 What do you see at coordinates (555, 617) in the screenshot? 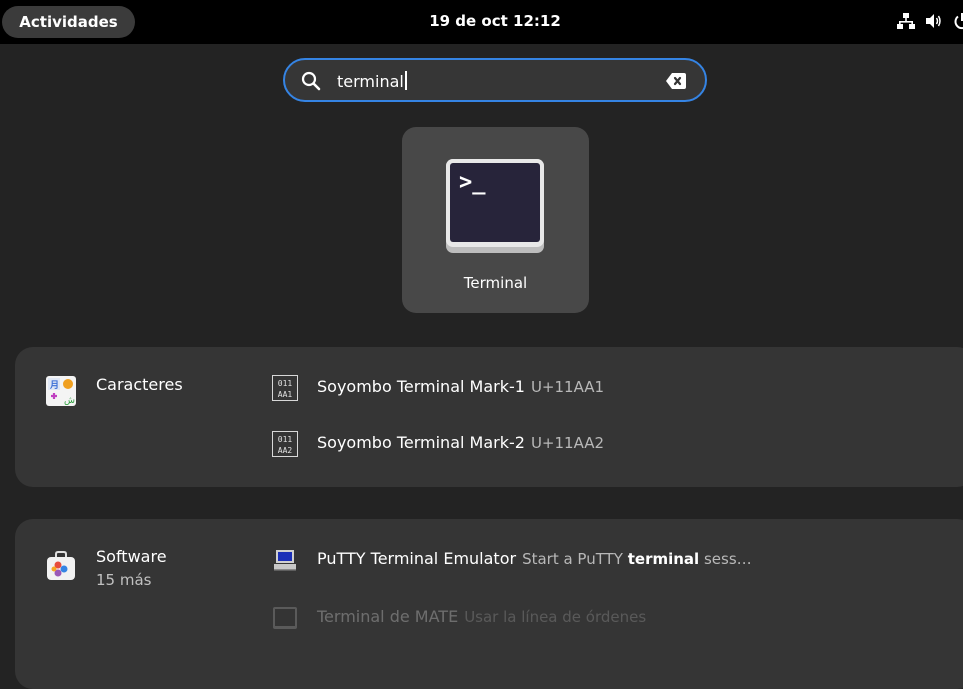
I see `result-description: Usar la línea de órdenes` at bounding box center [555, 617].